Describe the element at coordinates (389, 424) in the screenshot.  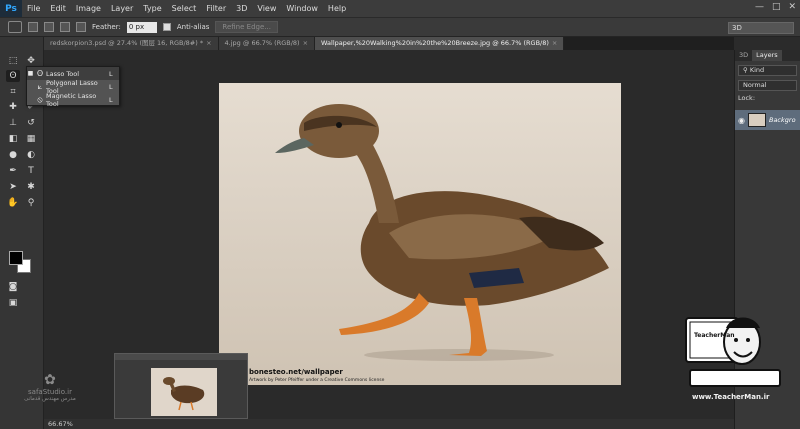
I see `status-bar: 66.67%` at that location.